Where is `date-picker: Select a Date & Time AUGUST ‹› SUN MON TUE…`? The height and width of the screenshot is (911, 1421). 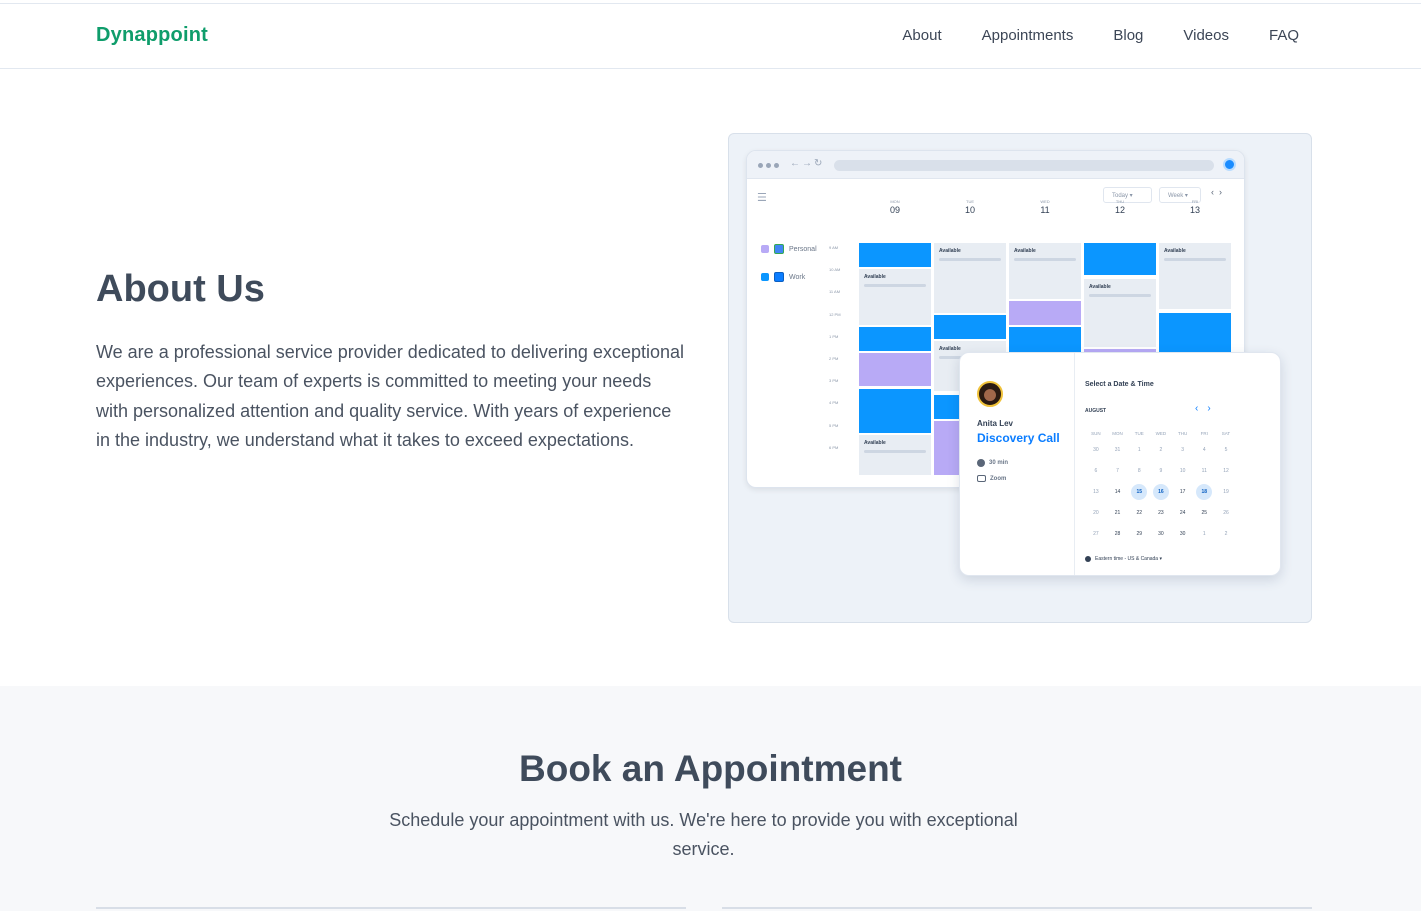
date-picker: Select a Date & Time AUGUST ‹› SUN MON TUE… is located at coordinates (1180, 464).